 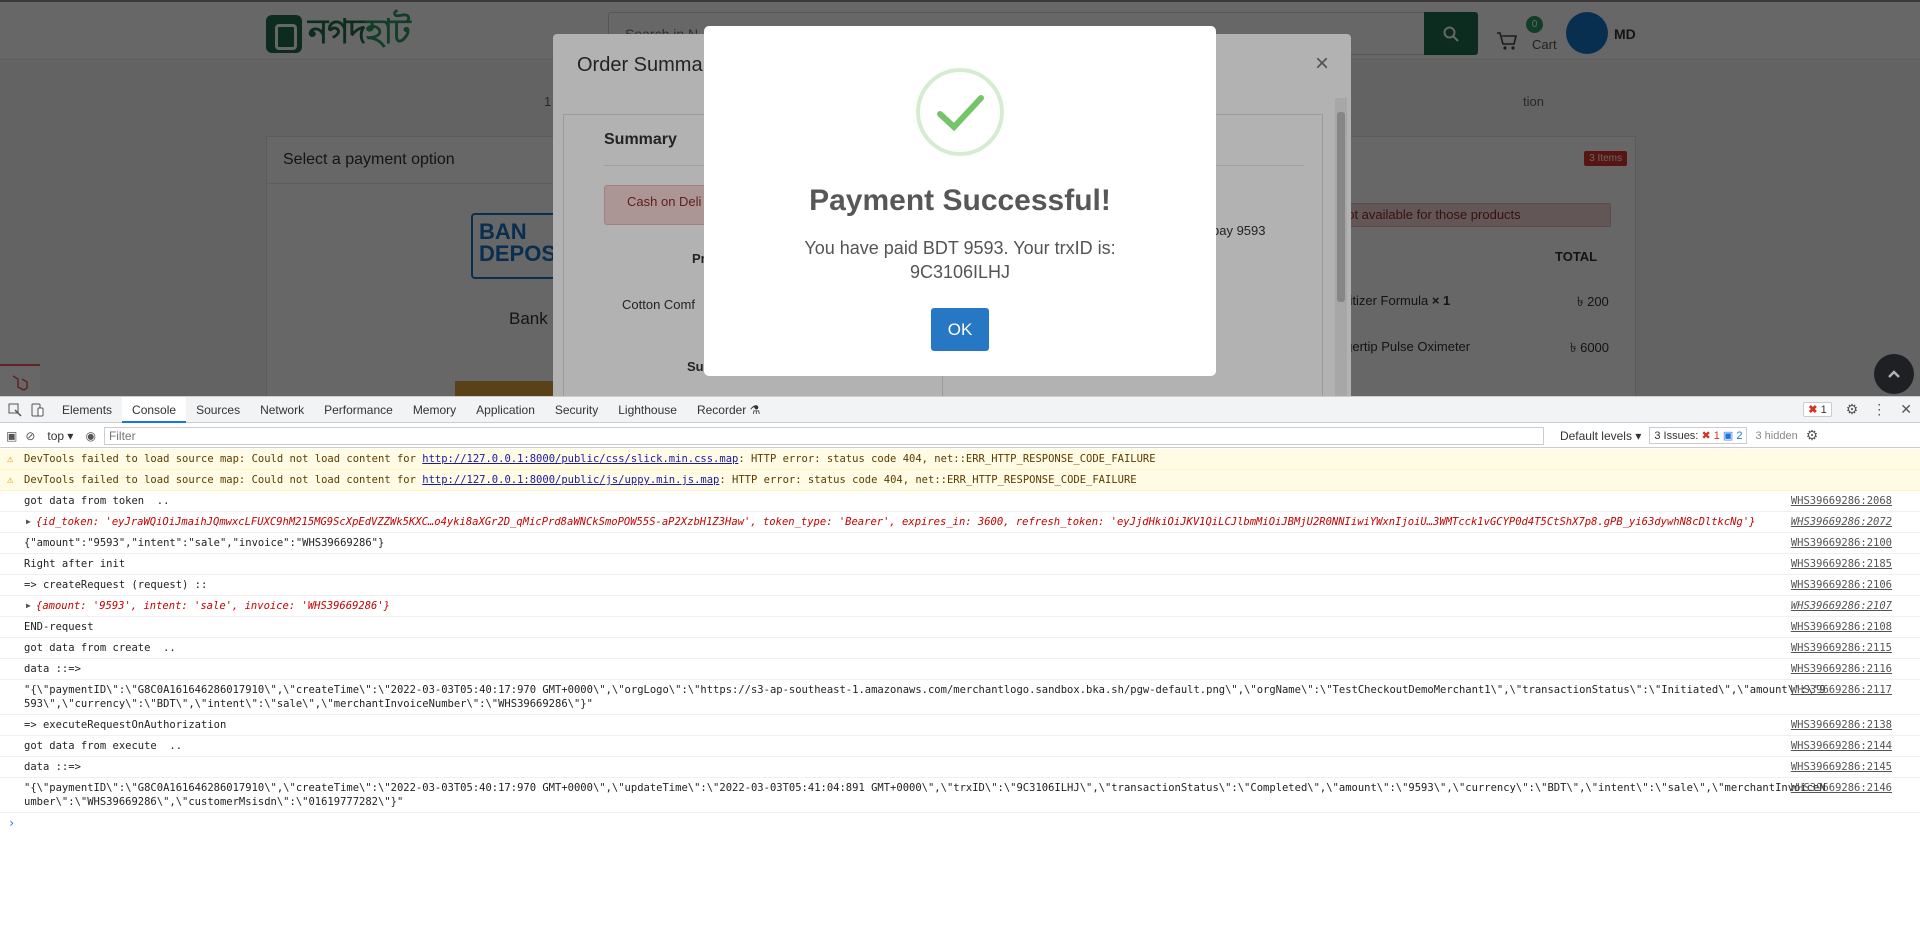 What do you see at coordinates (218, 410) in the screenshot?
I see `tab-sources: Sources` at bounding box center [218, 410].